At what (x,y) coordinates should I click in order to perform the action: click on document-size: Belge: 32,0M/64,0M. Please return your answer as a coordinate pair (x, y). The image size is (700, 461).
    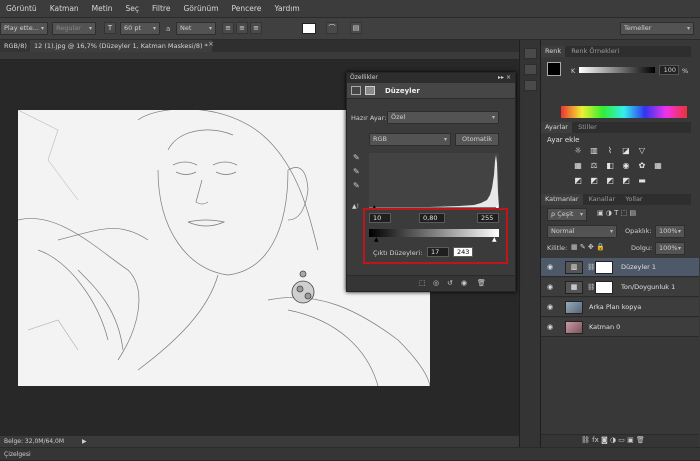
    Looking at the image, I should click on (34, 441).